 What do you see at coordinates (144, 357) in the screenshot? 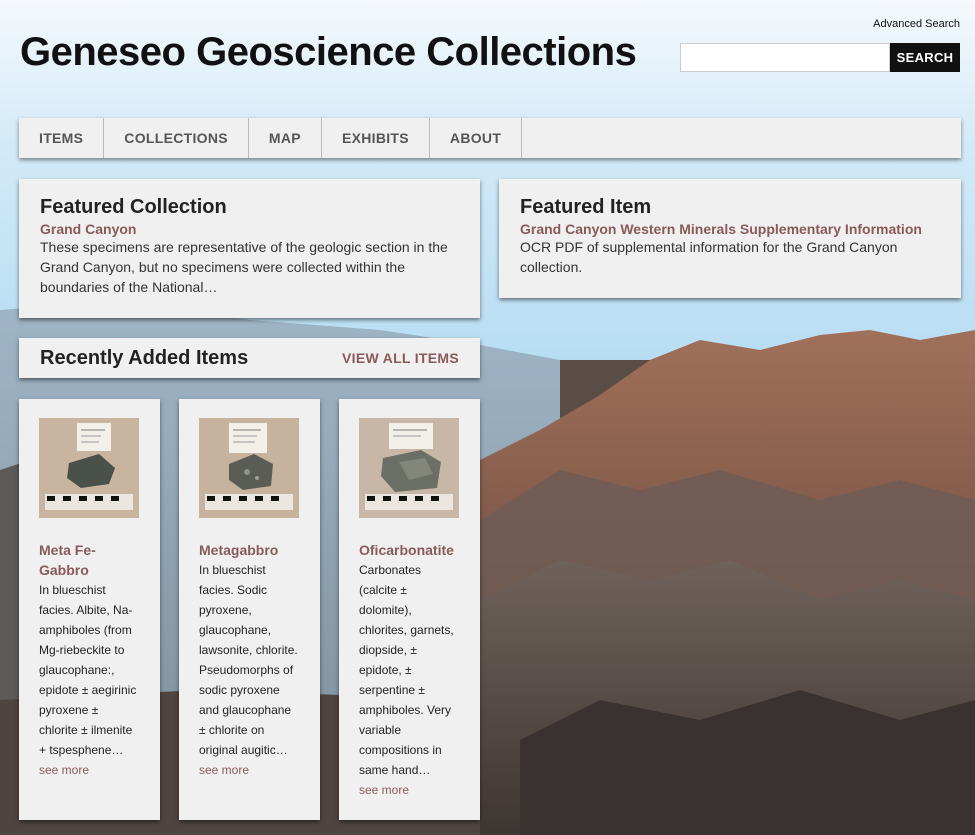
I see `recently-added-heading: Recently Added Items` at bounding box center [144, 357].